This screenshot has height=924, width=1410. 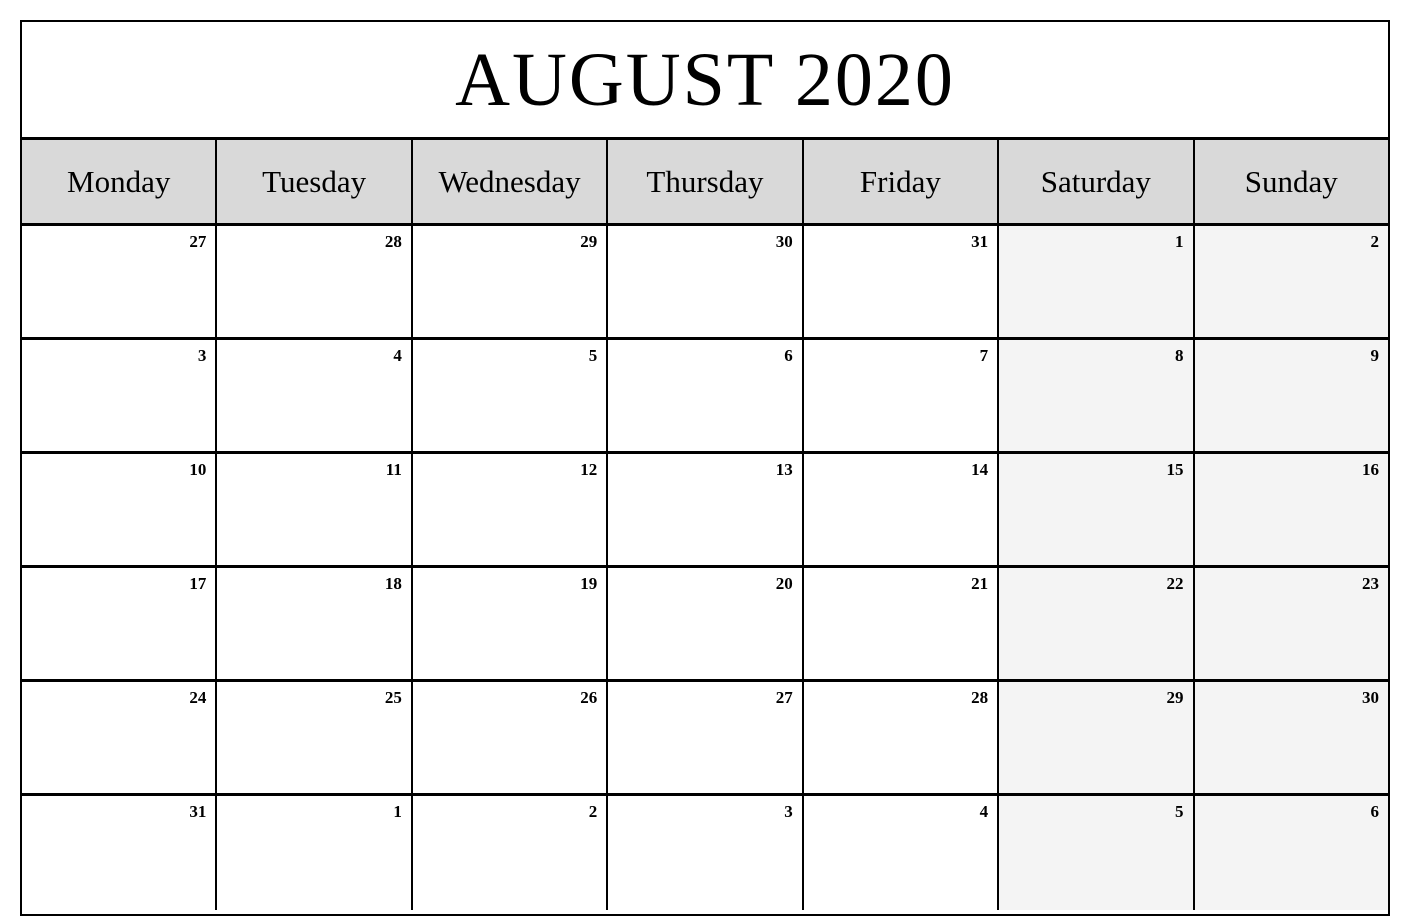 I want to click on day-cell: 13, so click(x=706, y=509).